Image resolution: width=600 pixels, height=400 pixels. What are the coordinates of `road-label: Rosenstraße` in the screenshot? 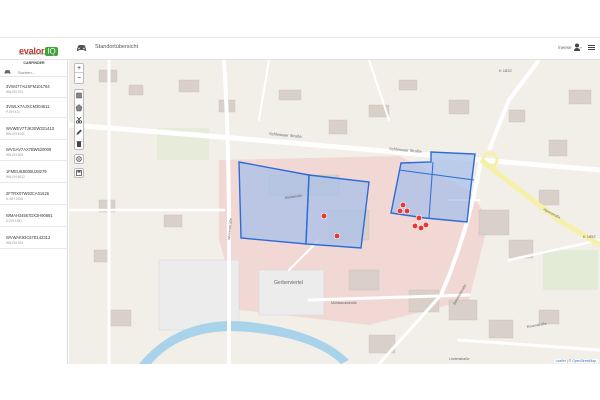 It's located at (536, 325).